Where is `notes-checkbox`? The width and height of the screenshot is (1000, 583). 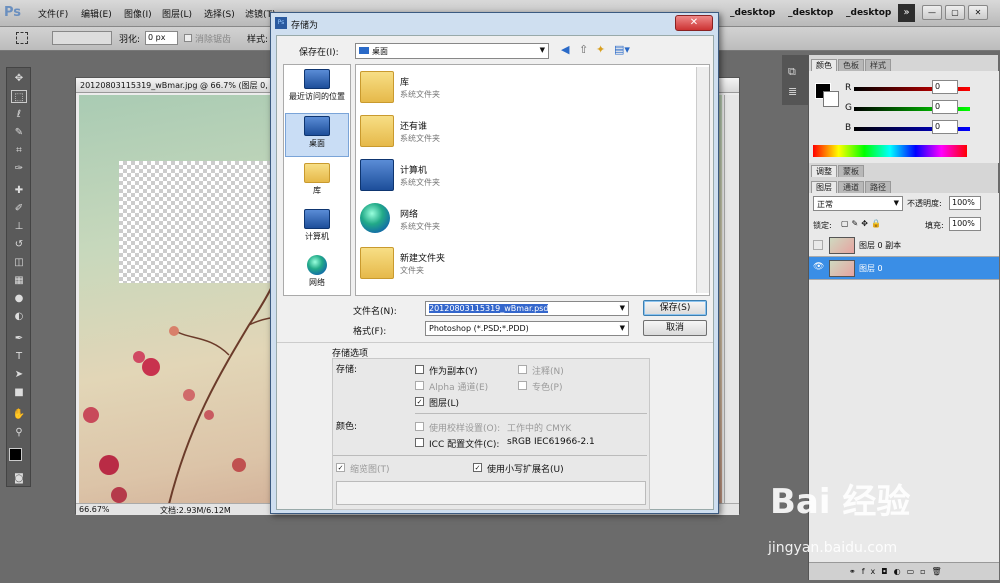 notes-checkbox is located at coordinates (522, 369).